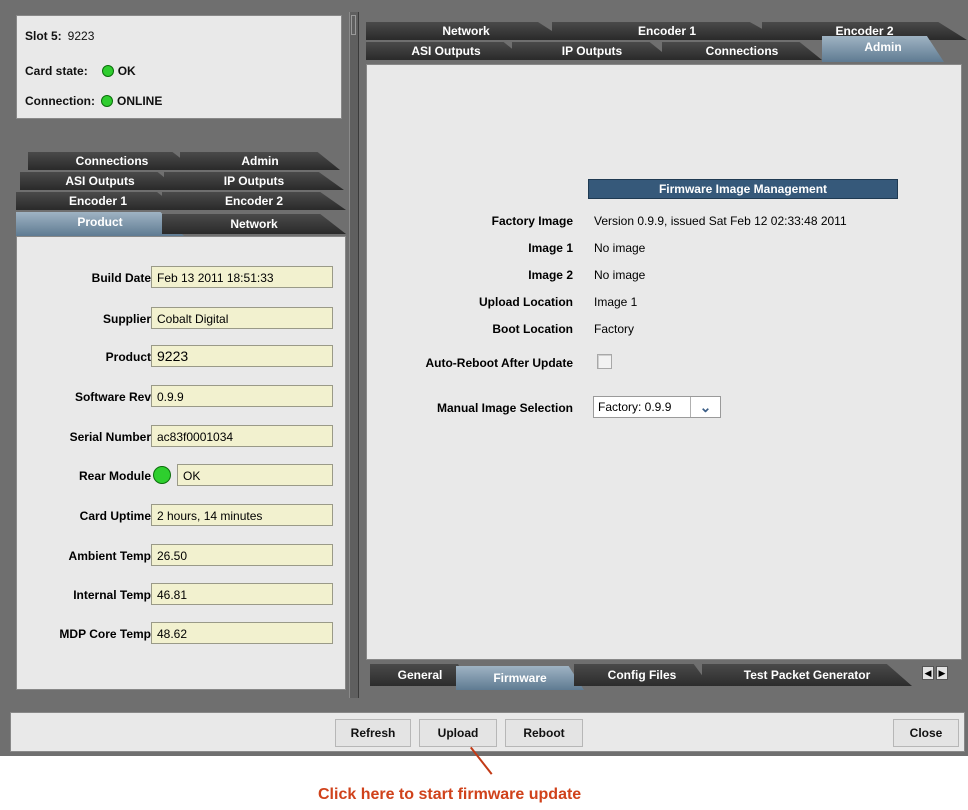 This screenshot has width=968, height=810. I want to click on supplier-field: Cobalt Digital, so click(242, 318).